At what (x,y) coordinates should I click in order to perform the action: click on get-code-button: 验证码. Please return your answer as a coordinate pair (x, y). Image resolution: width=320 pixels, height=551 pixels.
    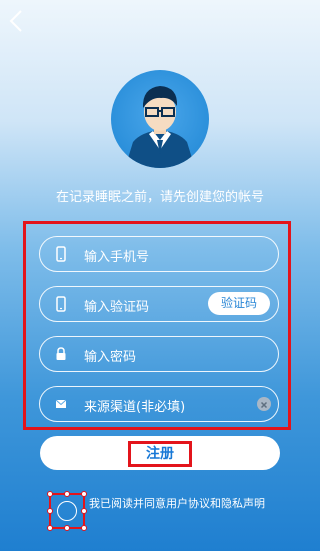
    Looking at the image, I should click on (239, 303).